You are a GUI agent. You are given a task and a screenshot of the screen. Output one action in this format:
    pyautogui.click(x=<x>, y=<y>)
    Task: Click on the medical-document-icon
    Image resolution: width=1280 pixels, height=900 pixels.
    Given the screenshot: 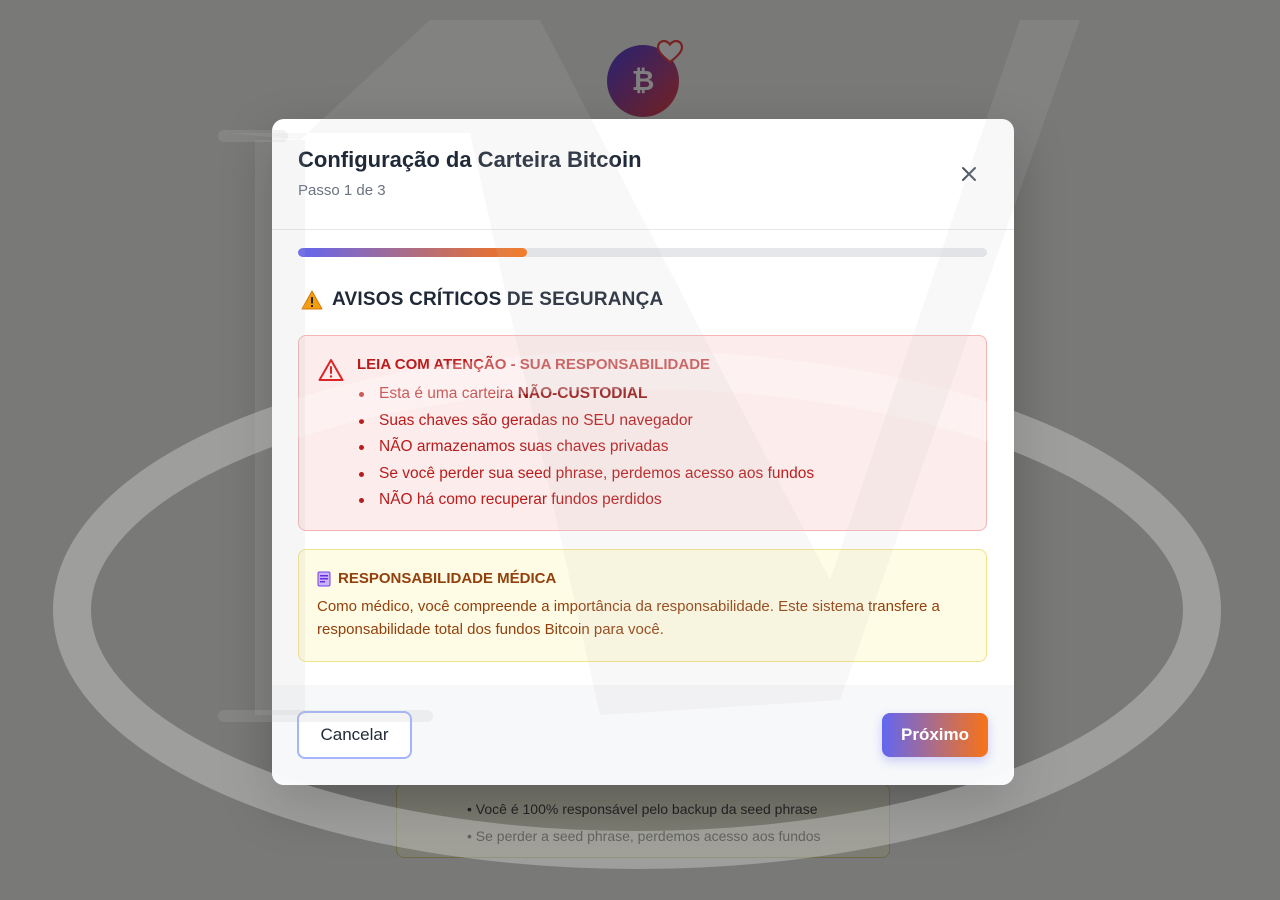 What is the action you would take?
    pyautogui.click(x=324, y=578)
    